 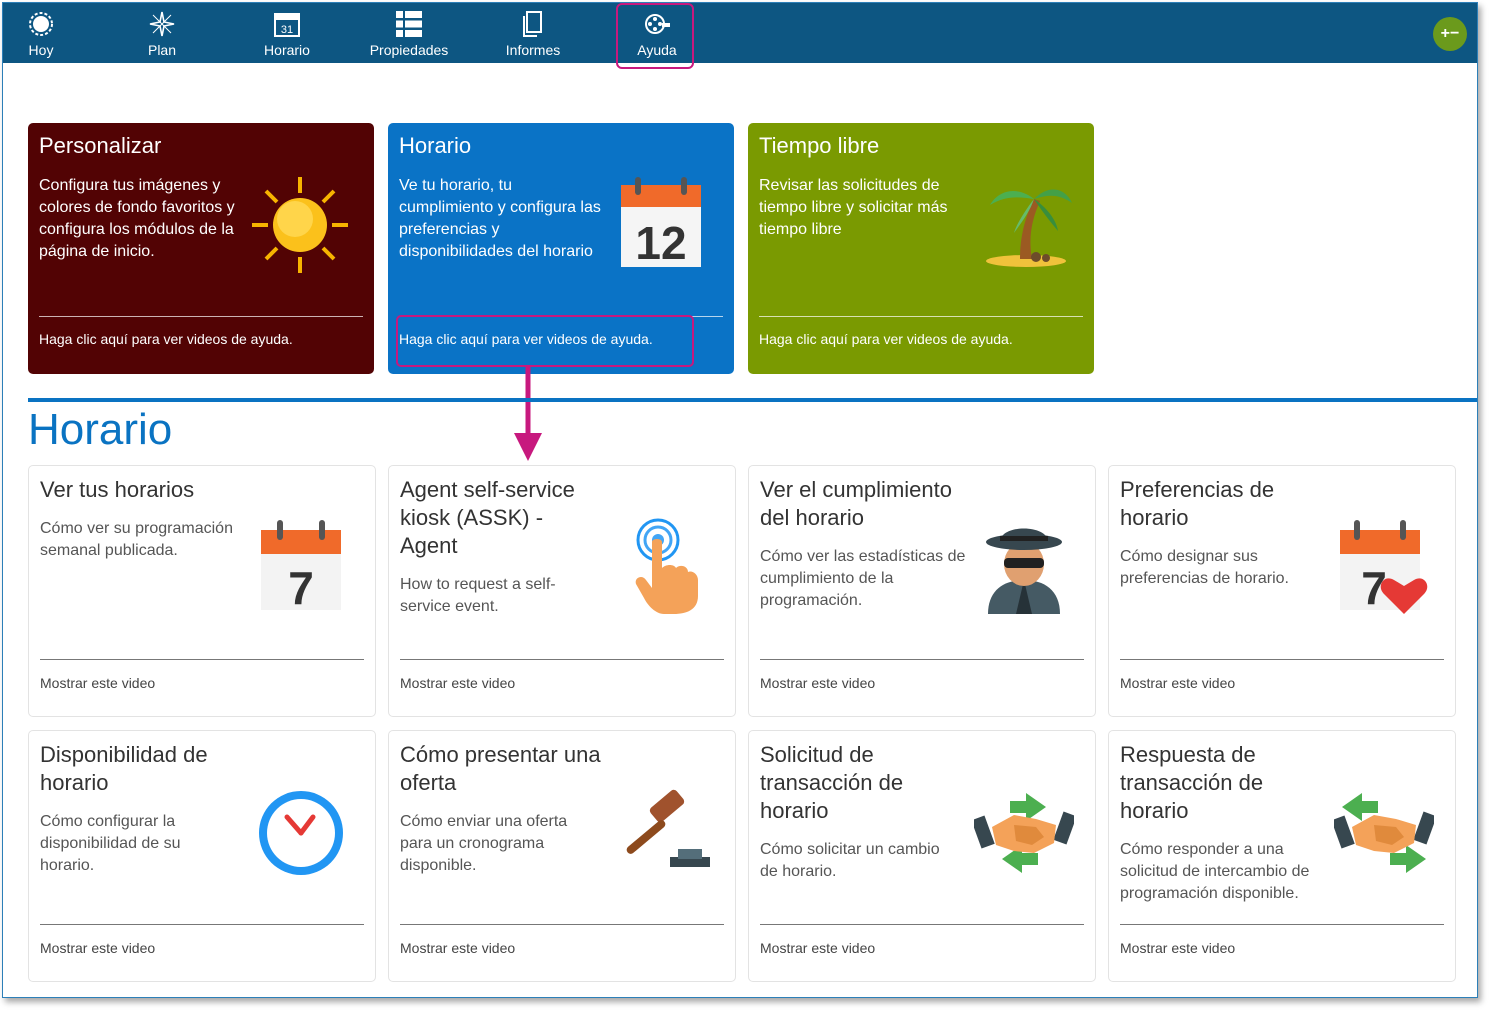 I want to click on zoom-toggle-button: +−, so click(x=1450, y=34).